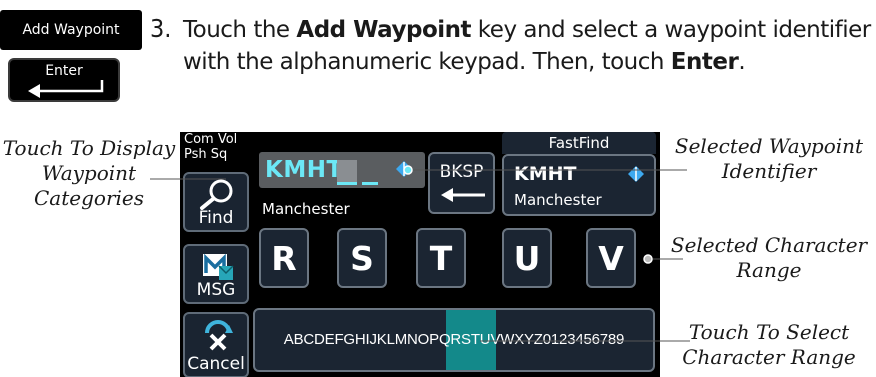  I want to click on callout-selected-range: Selected Character Range, so click(769, 257).